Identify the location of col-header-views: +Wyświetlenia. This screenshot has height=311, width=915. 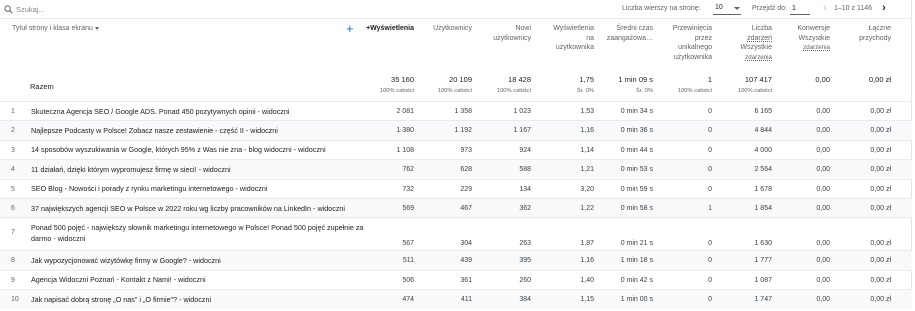
(387, 29).